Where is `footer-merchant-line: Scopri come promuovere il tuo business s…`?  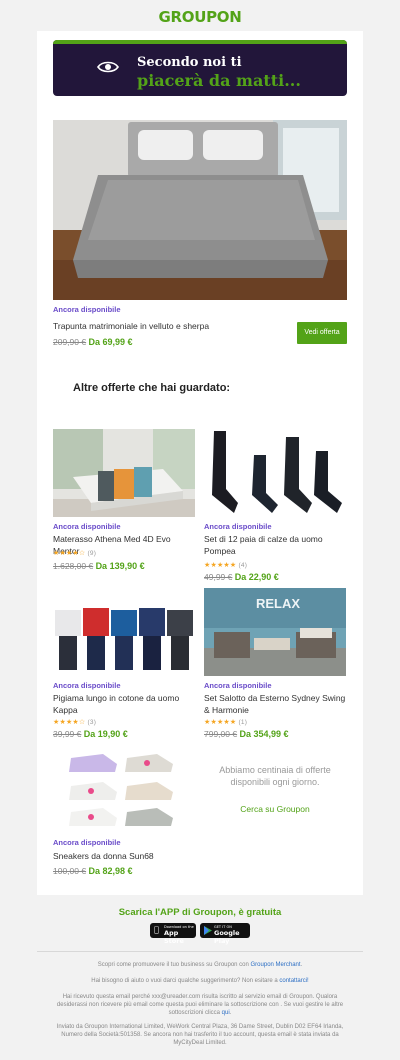
footer-merchant-line: Scopri come promuovere il tuo business s… is located at coordinates (200, 965).